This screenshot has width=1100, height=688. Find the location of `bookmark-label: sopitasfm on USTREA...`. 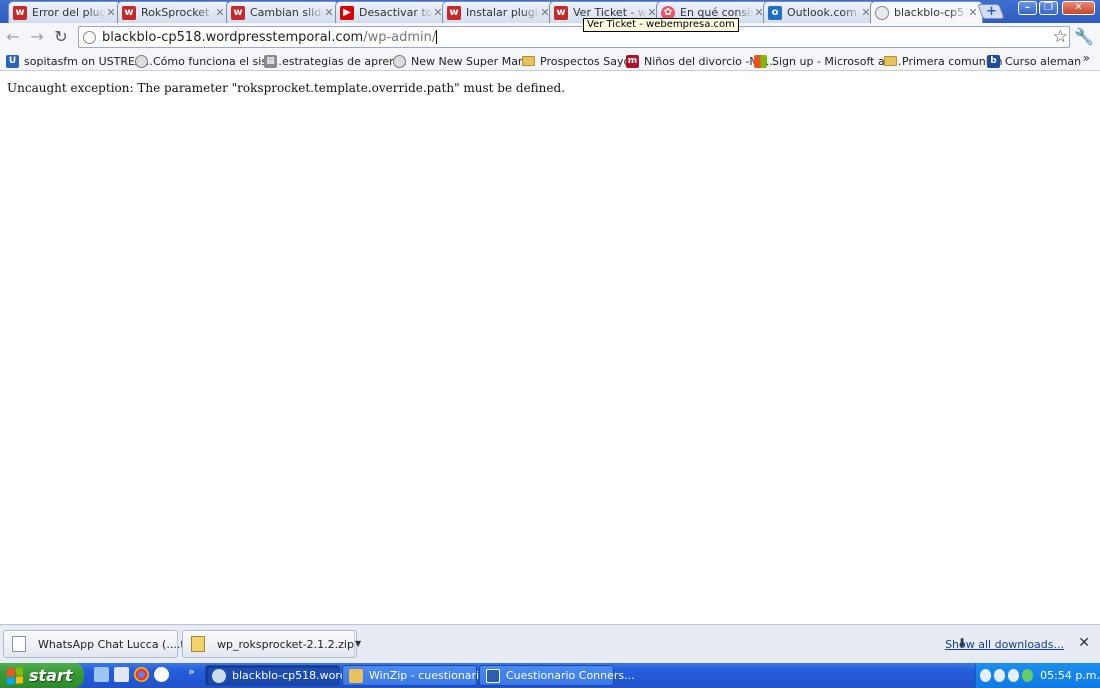

bookmark-label: sopitasfm on USTREA... is located at coordinates (88, 61).